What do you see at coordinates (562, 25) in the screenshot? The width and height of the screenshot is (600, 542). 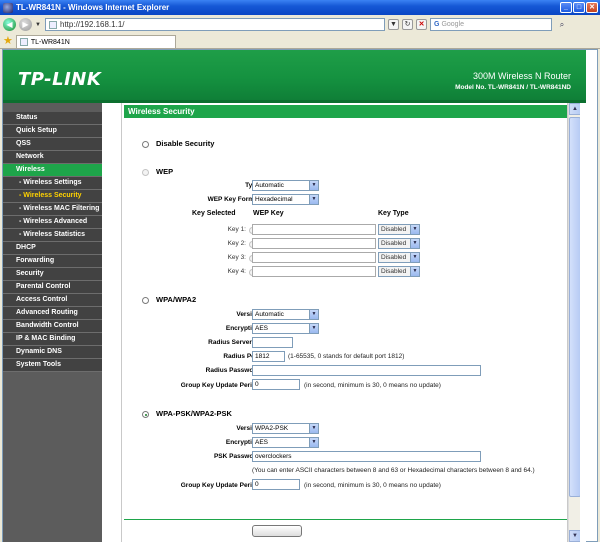 I see `search-icon: ⌕` at bounding box center [562, 25].